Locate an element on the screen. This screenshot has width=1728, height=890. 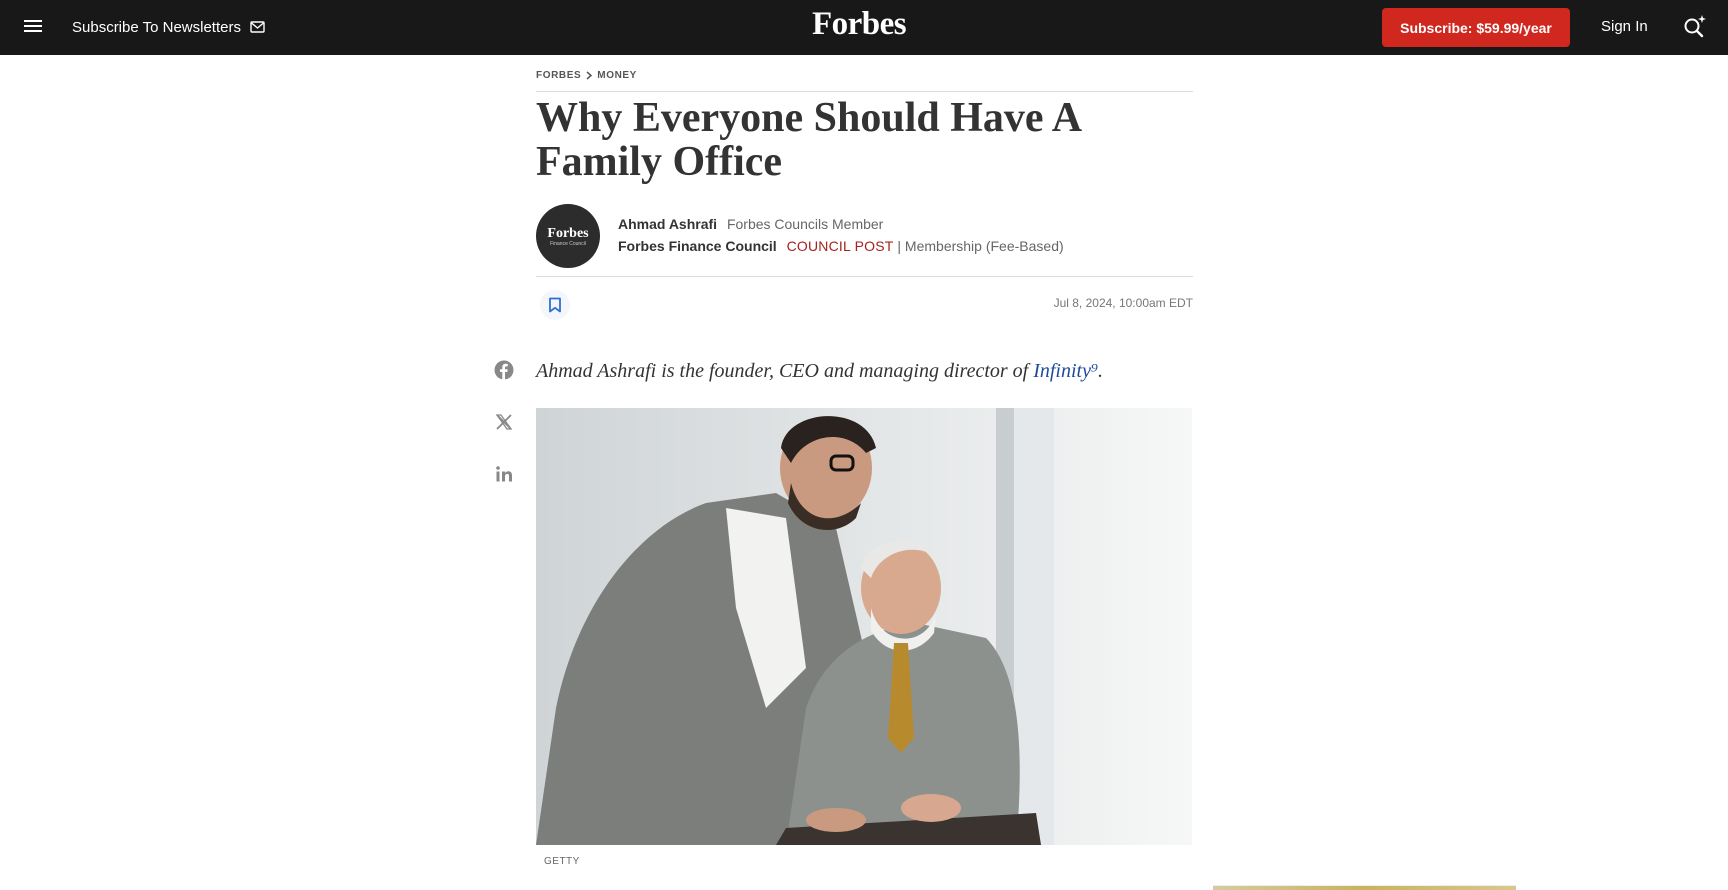
sign-in-link: Sign In is located at coordinates (1624, 26).